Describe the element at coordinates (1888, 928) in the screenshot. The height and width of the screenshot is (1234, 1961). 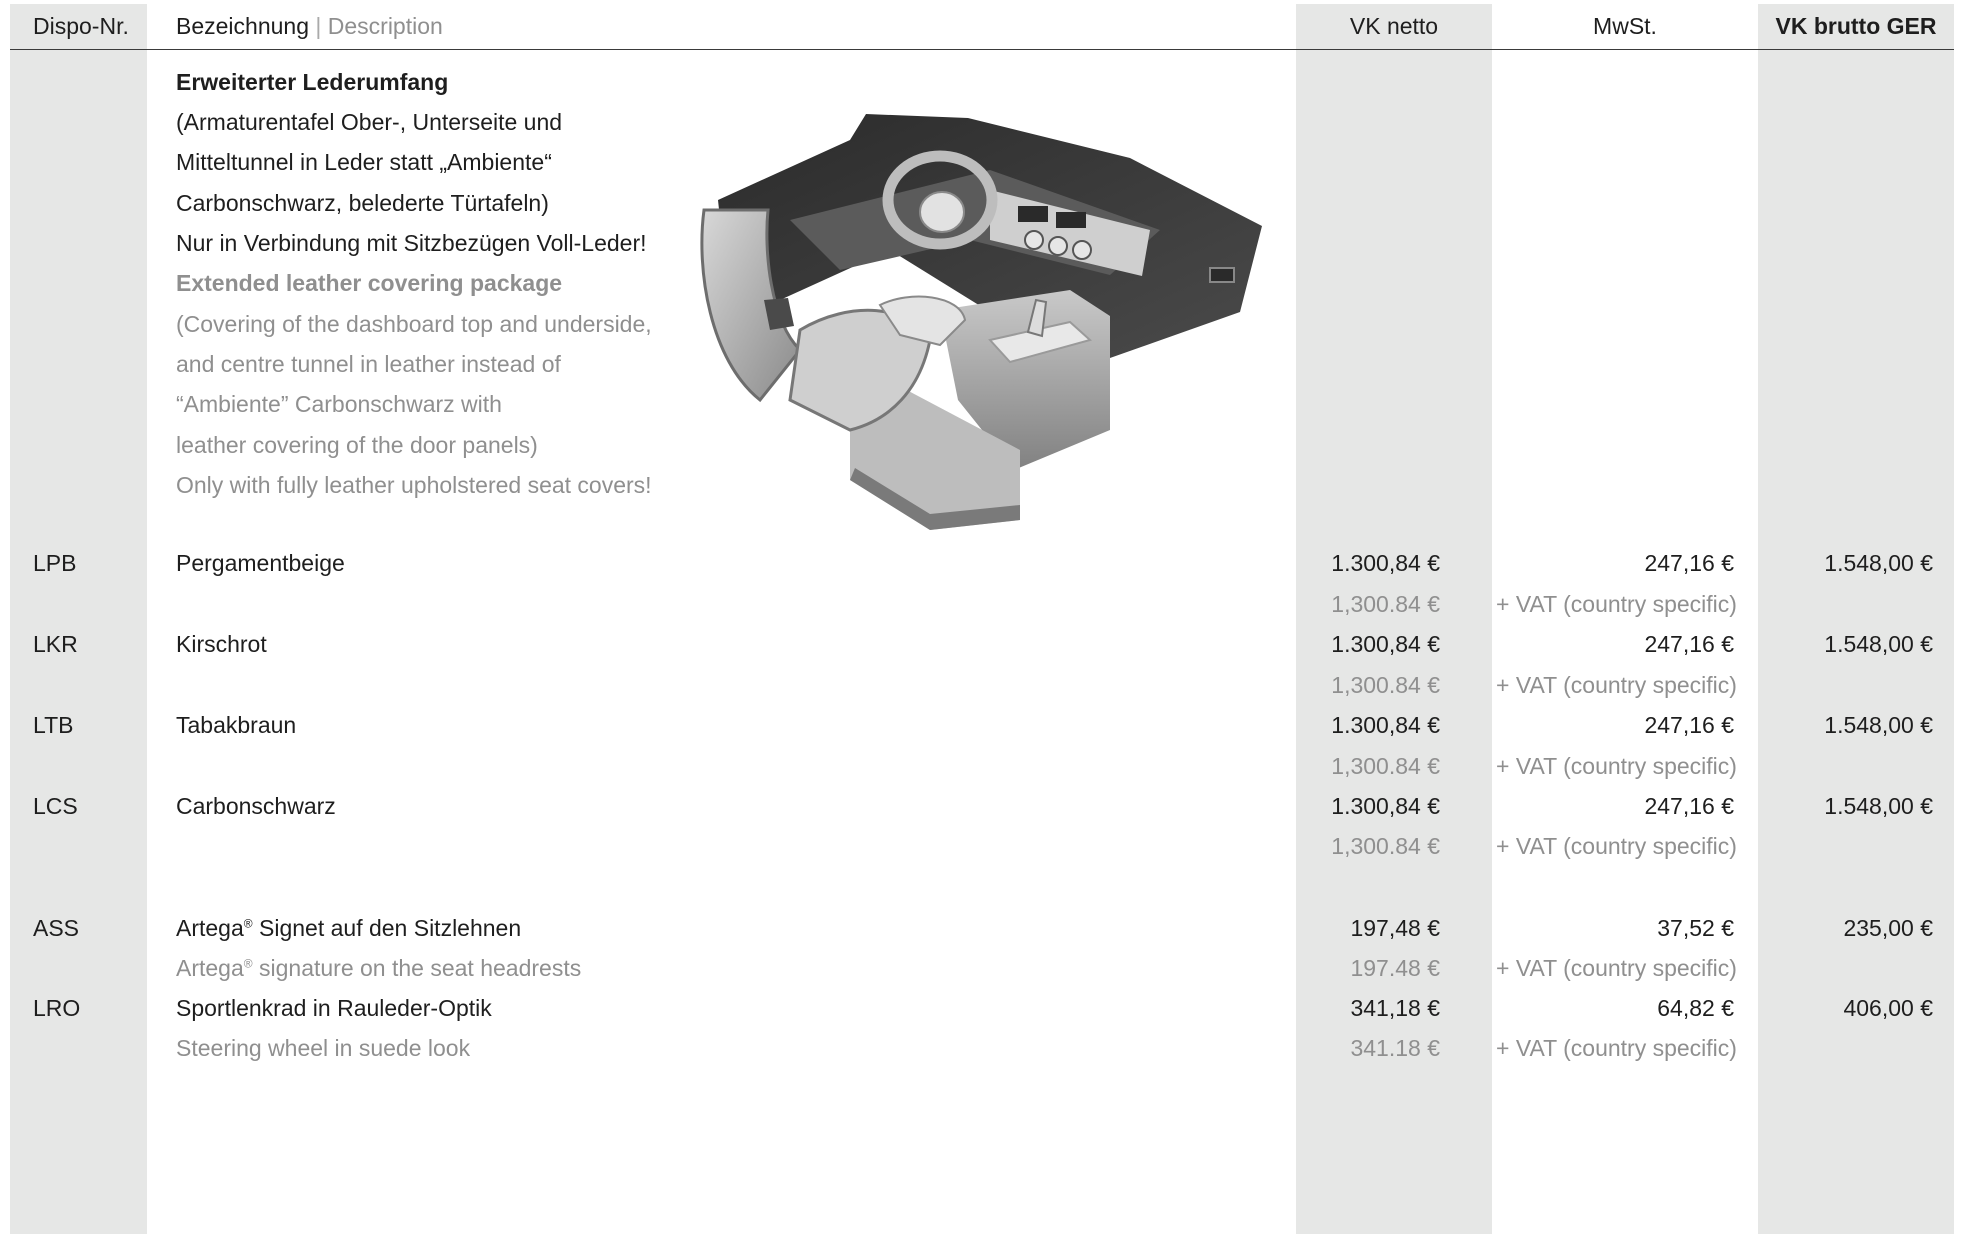
I see `item-vk-brutto: 235,00 €` at that location.